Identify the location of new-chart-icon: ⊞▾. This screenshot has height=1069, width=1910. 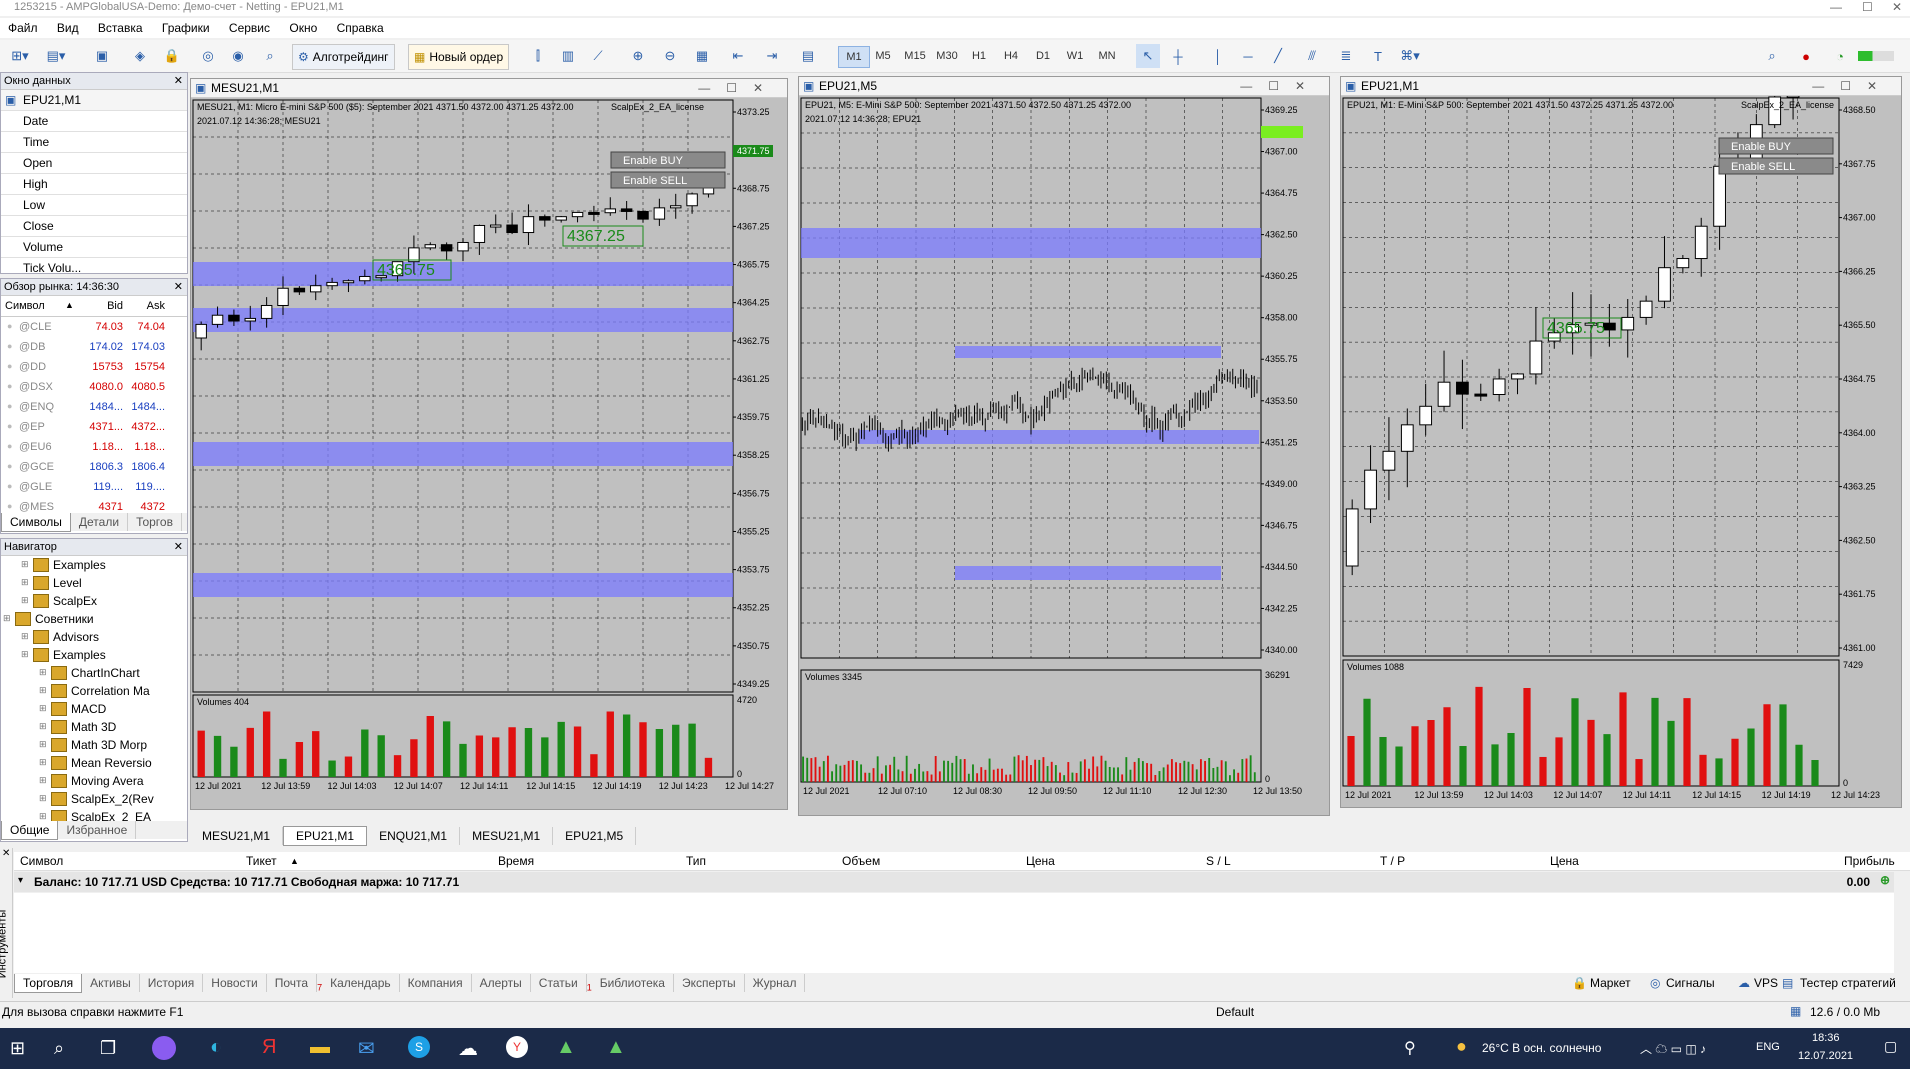
(20, 56).